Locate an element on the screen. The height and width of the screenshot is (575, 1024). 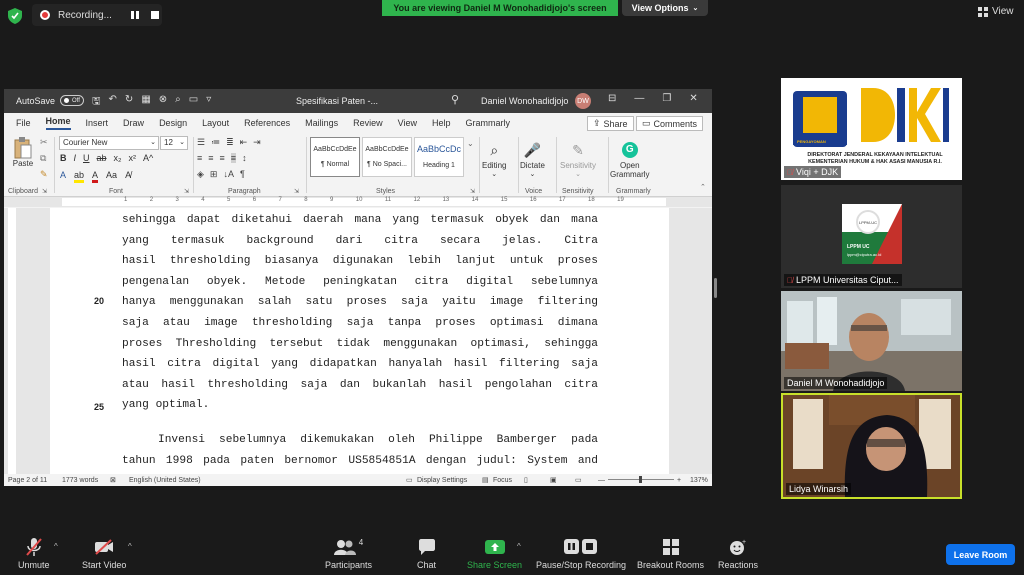
align-right-icon: ≡ is located at coordinates (222, 158).